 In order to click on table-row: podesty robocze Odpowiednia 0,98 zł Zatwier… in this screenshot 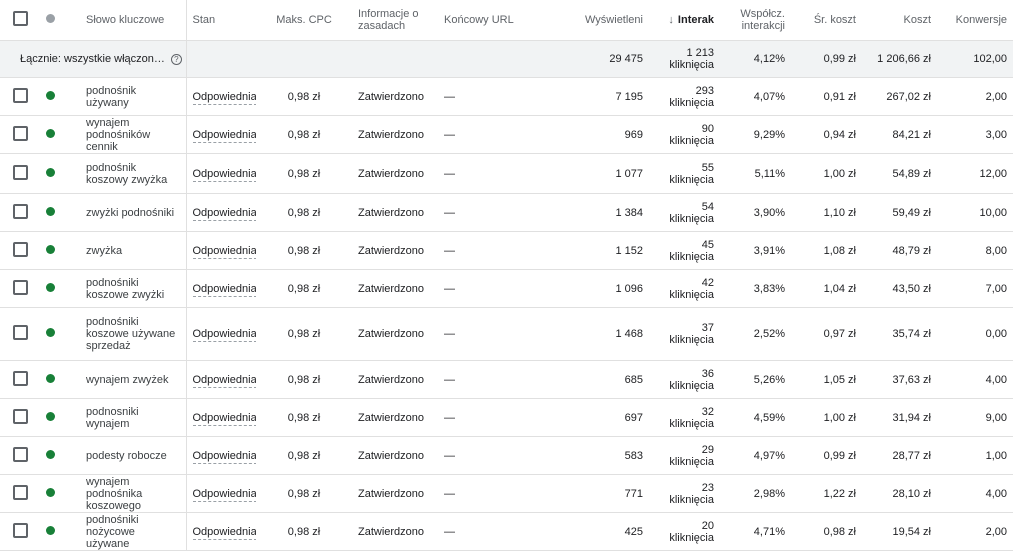, I will do `click(506, 455)`.